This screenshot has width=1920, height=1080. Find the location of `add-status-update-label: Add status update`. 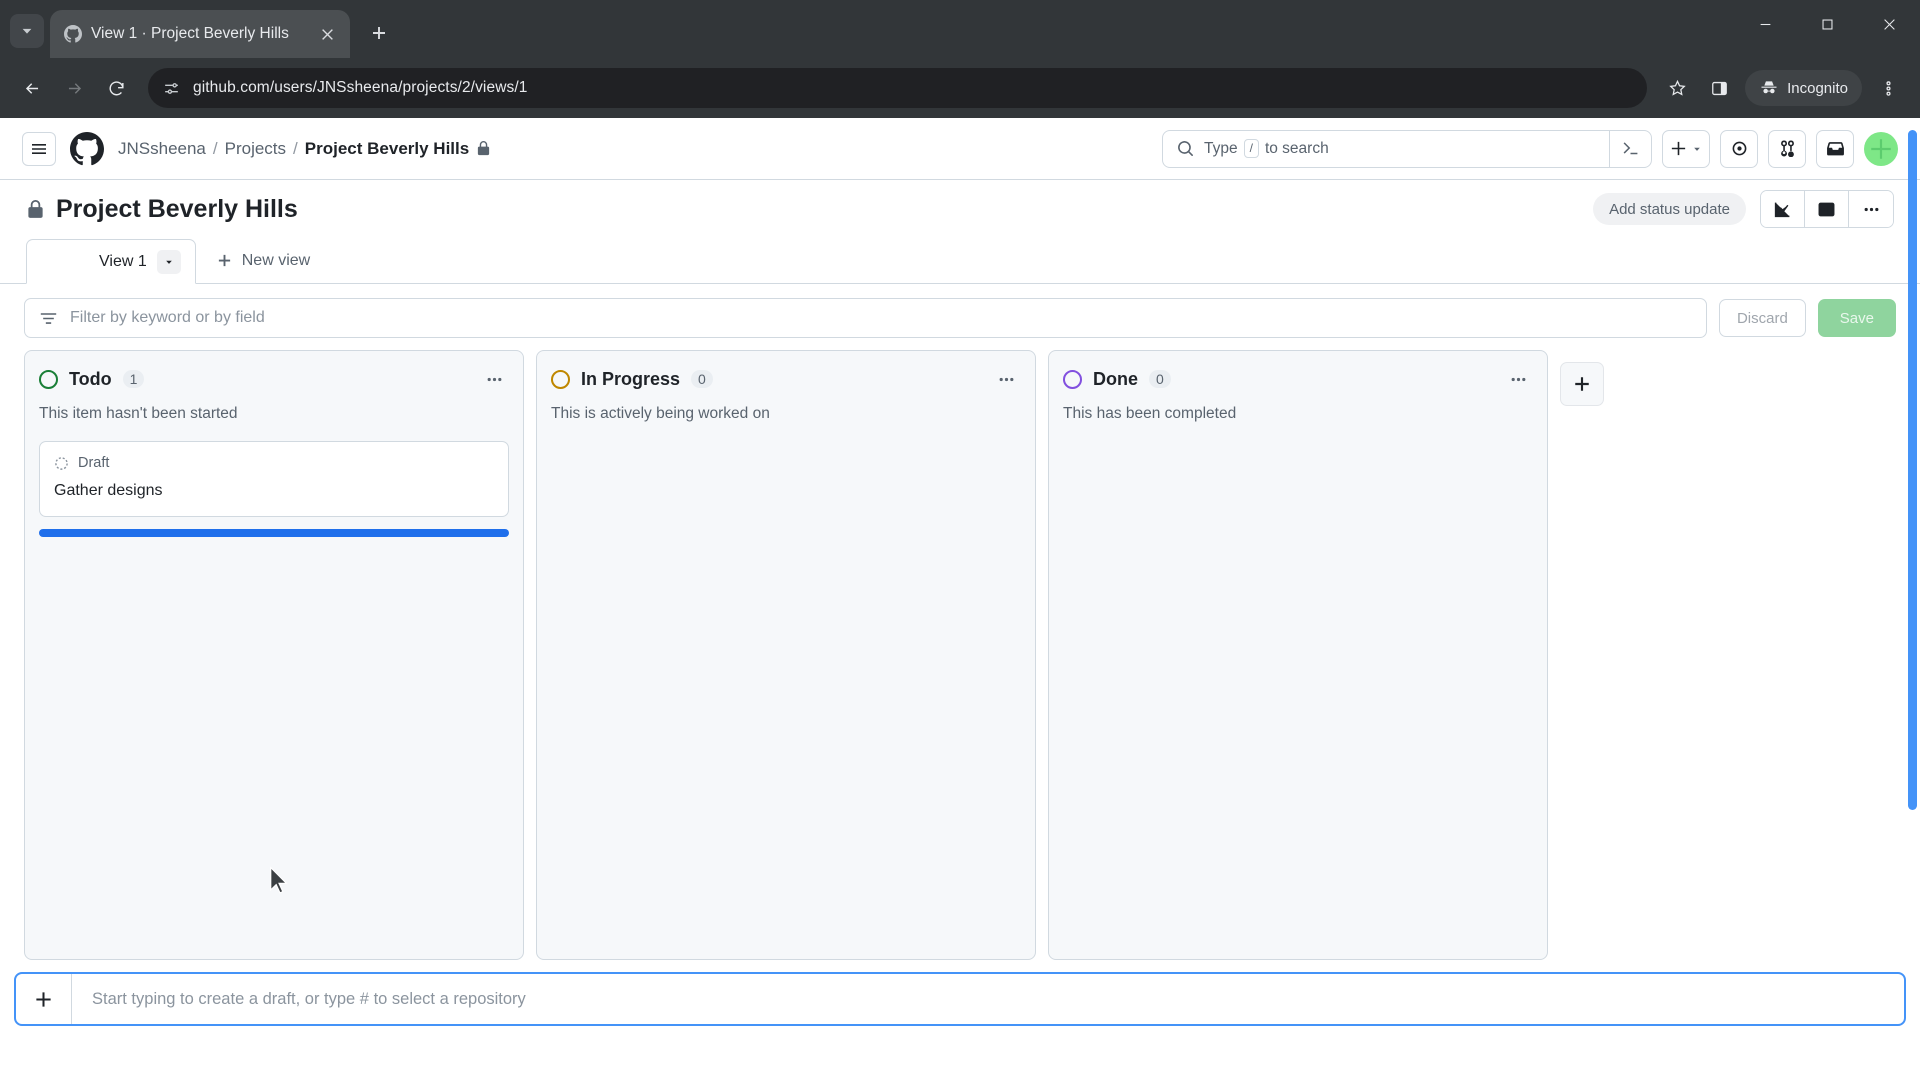

add-status-update-label: Add status update is located at coordinates (1669, 209).